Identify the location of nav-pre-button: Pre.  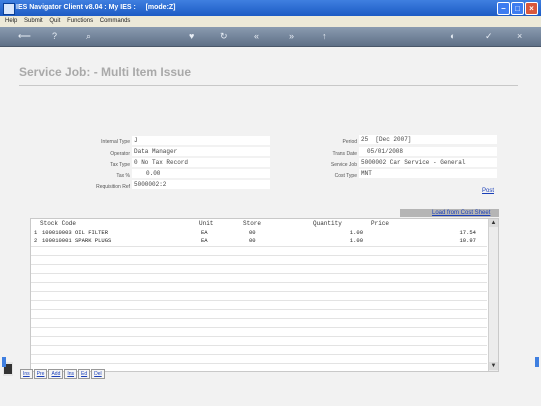
(40, 374).